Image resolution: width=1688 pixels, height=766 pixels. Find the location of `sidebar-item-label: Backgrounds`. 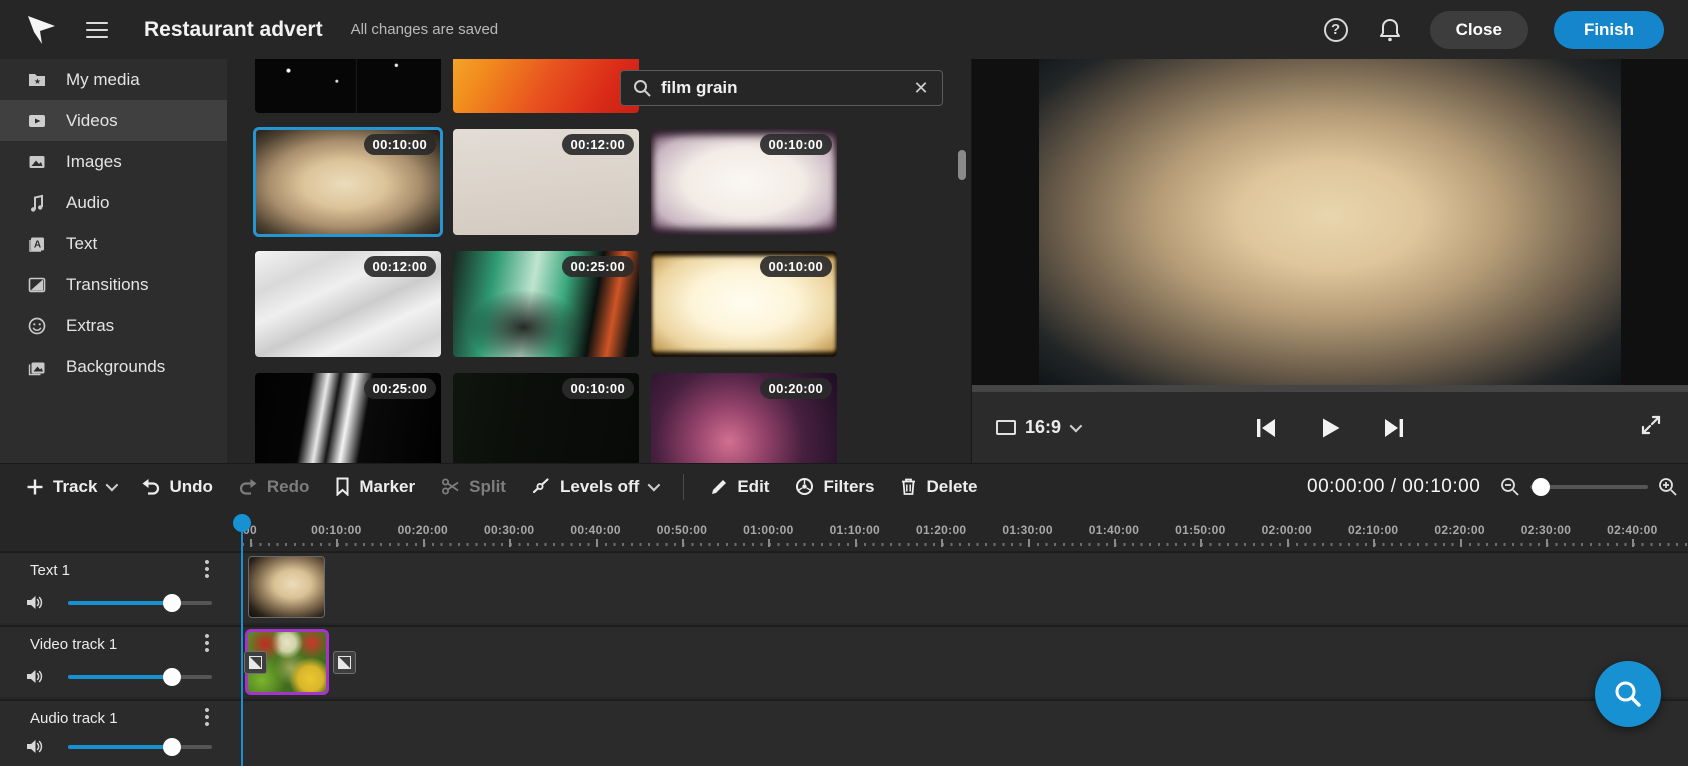

sidebar-item-label: Backgrounds is located at coordinates (116, 366).